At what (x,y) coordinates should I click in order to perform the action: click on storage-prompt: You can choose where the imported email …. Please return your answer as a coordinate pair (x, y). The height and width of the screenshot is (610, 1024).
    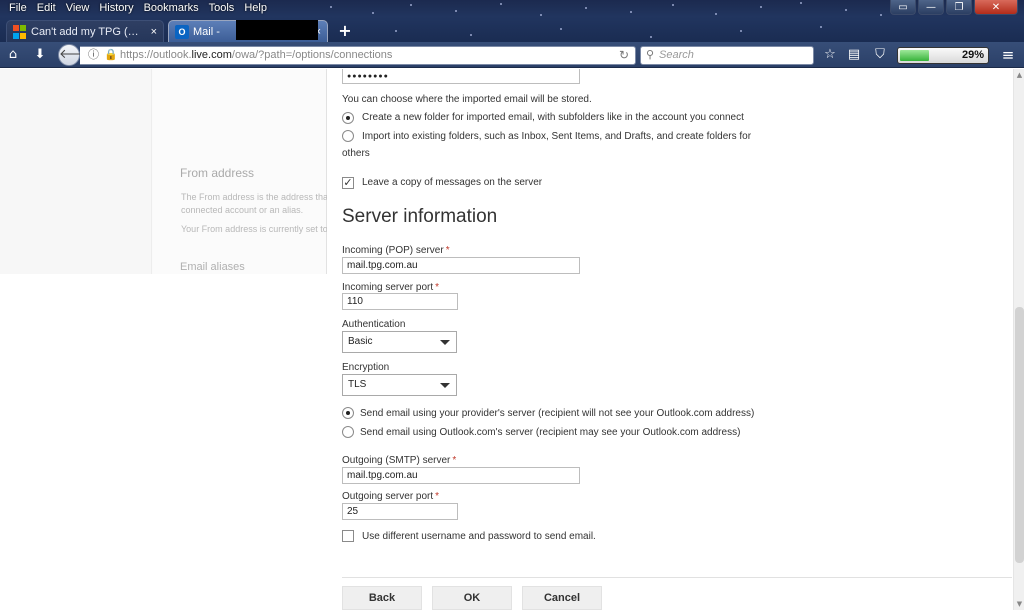
    Looking at the image, I should click on (467, 99).